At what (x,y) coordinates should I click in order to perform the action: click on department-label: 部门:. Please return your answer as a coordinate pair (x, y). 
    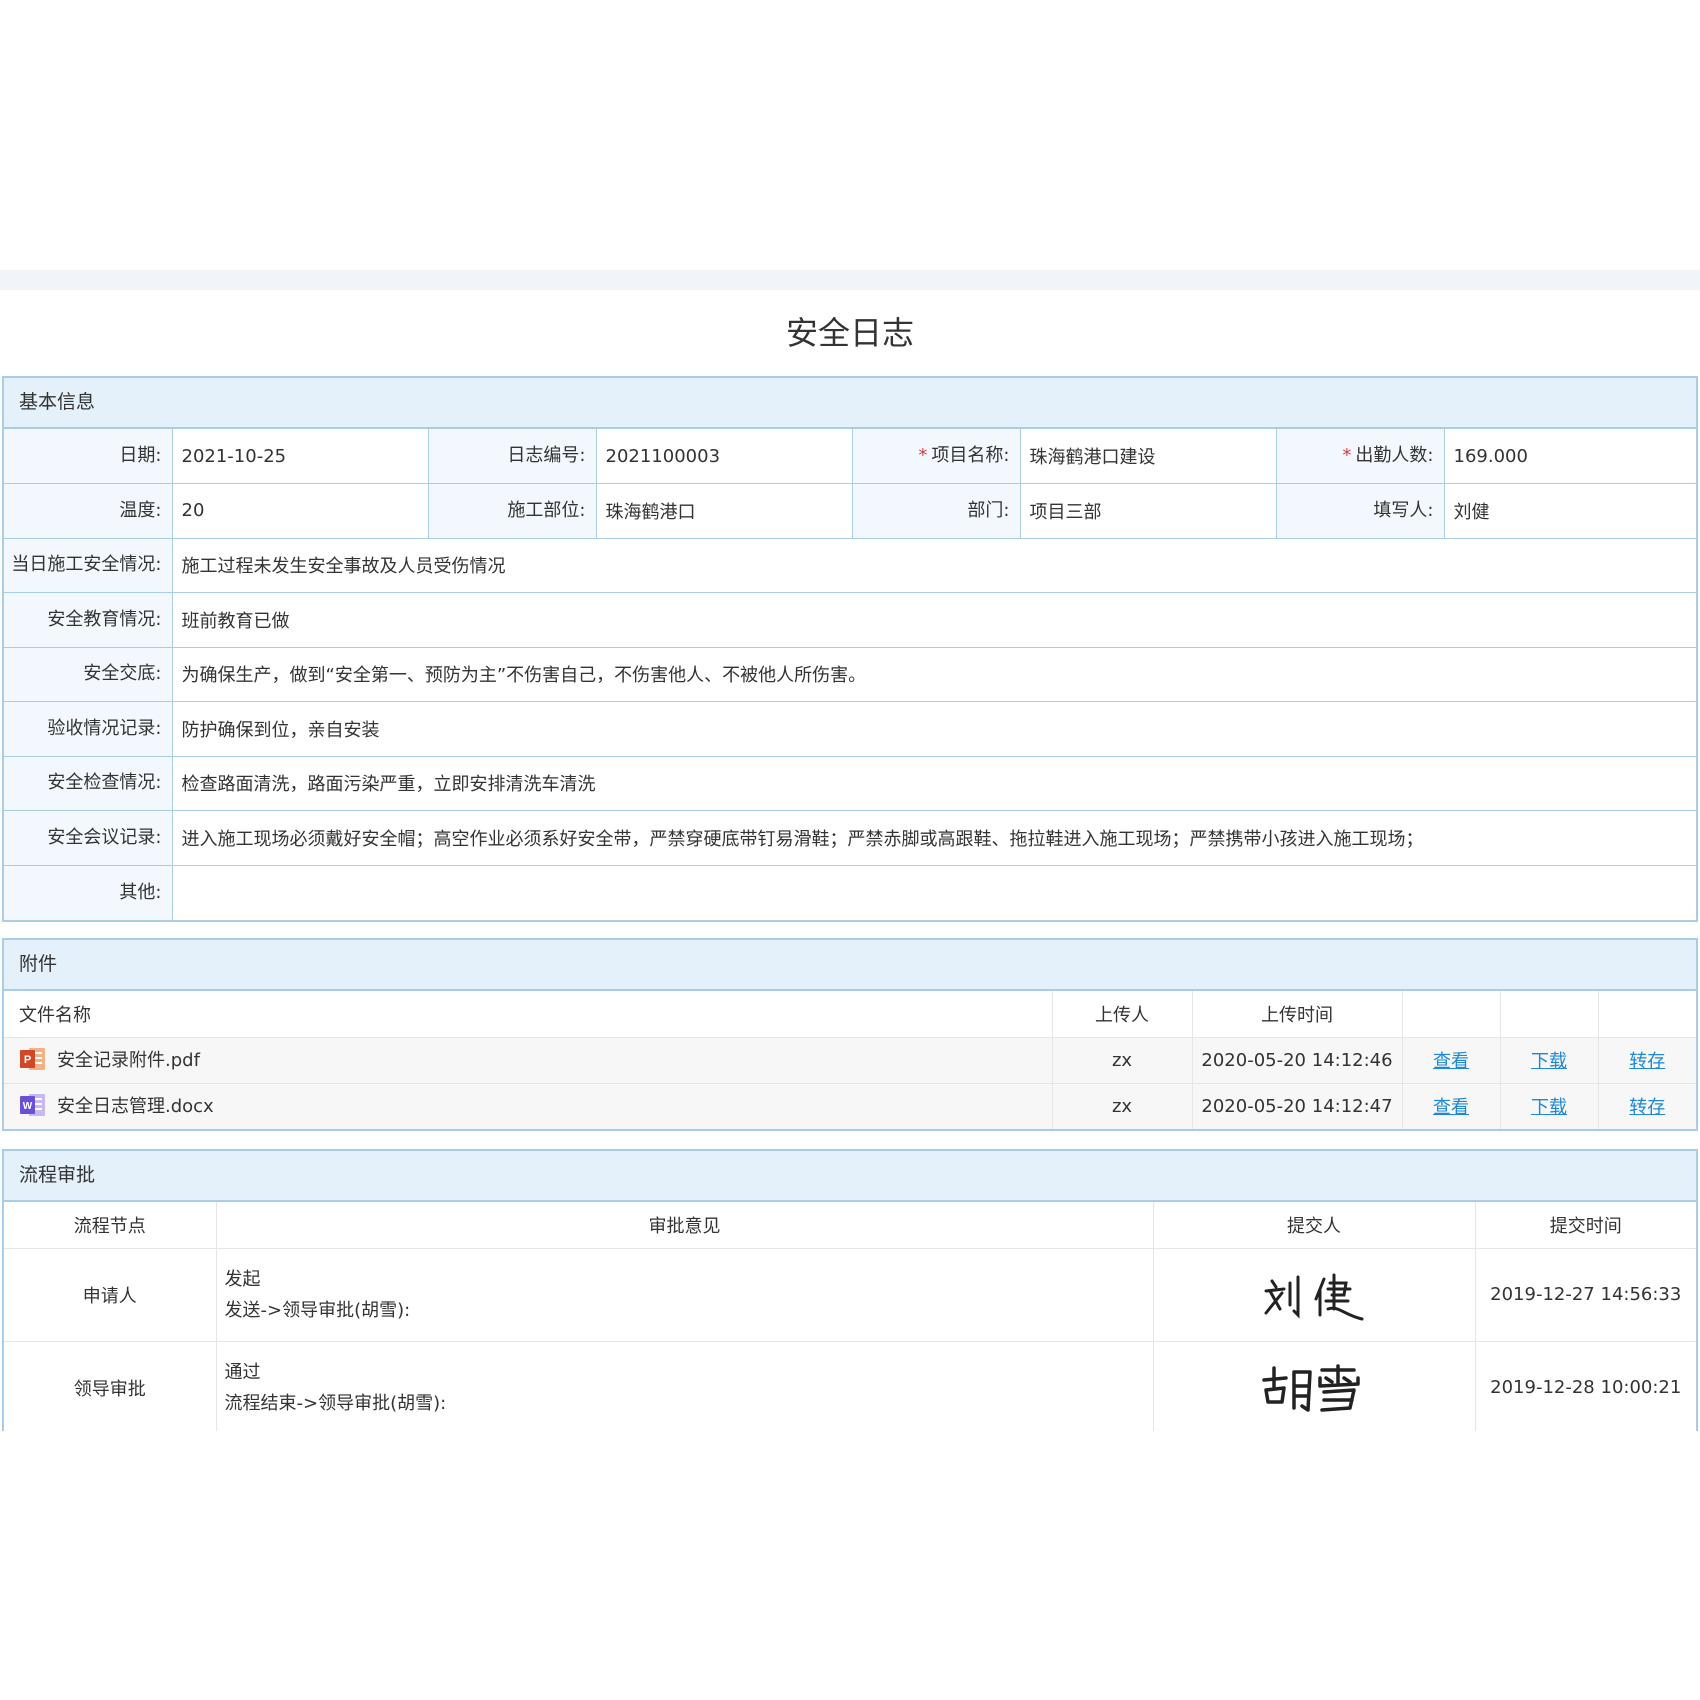
    Looking at the image, I should click on (936, 511).